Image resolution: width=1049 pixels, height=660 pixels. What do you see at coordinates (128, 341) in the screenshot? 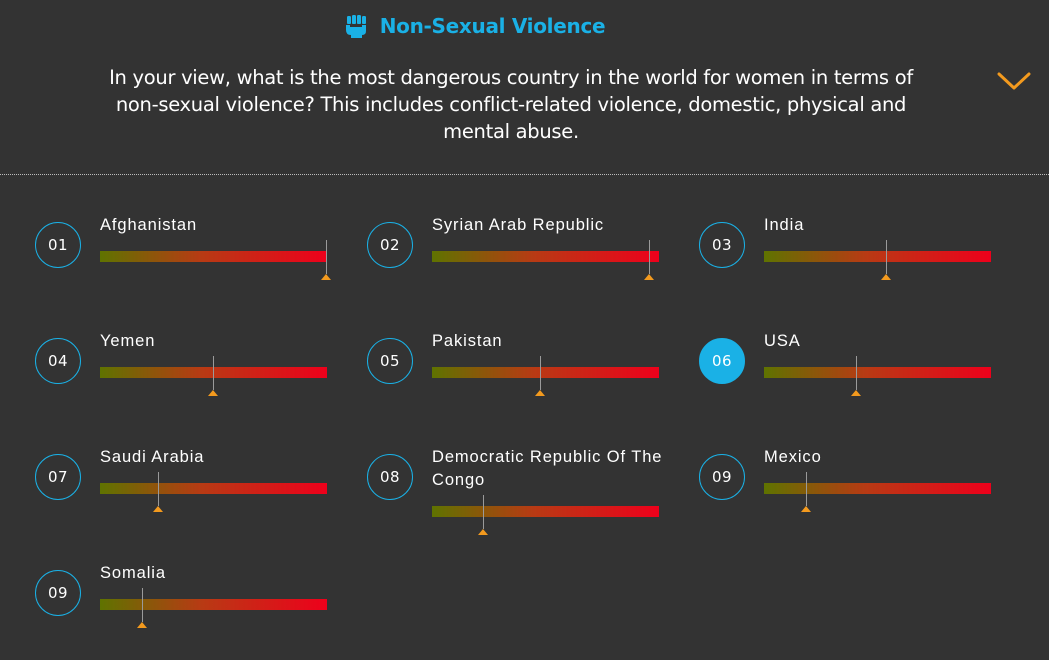
I see `country-name: Yemen` at bounding box center [128, 341].